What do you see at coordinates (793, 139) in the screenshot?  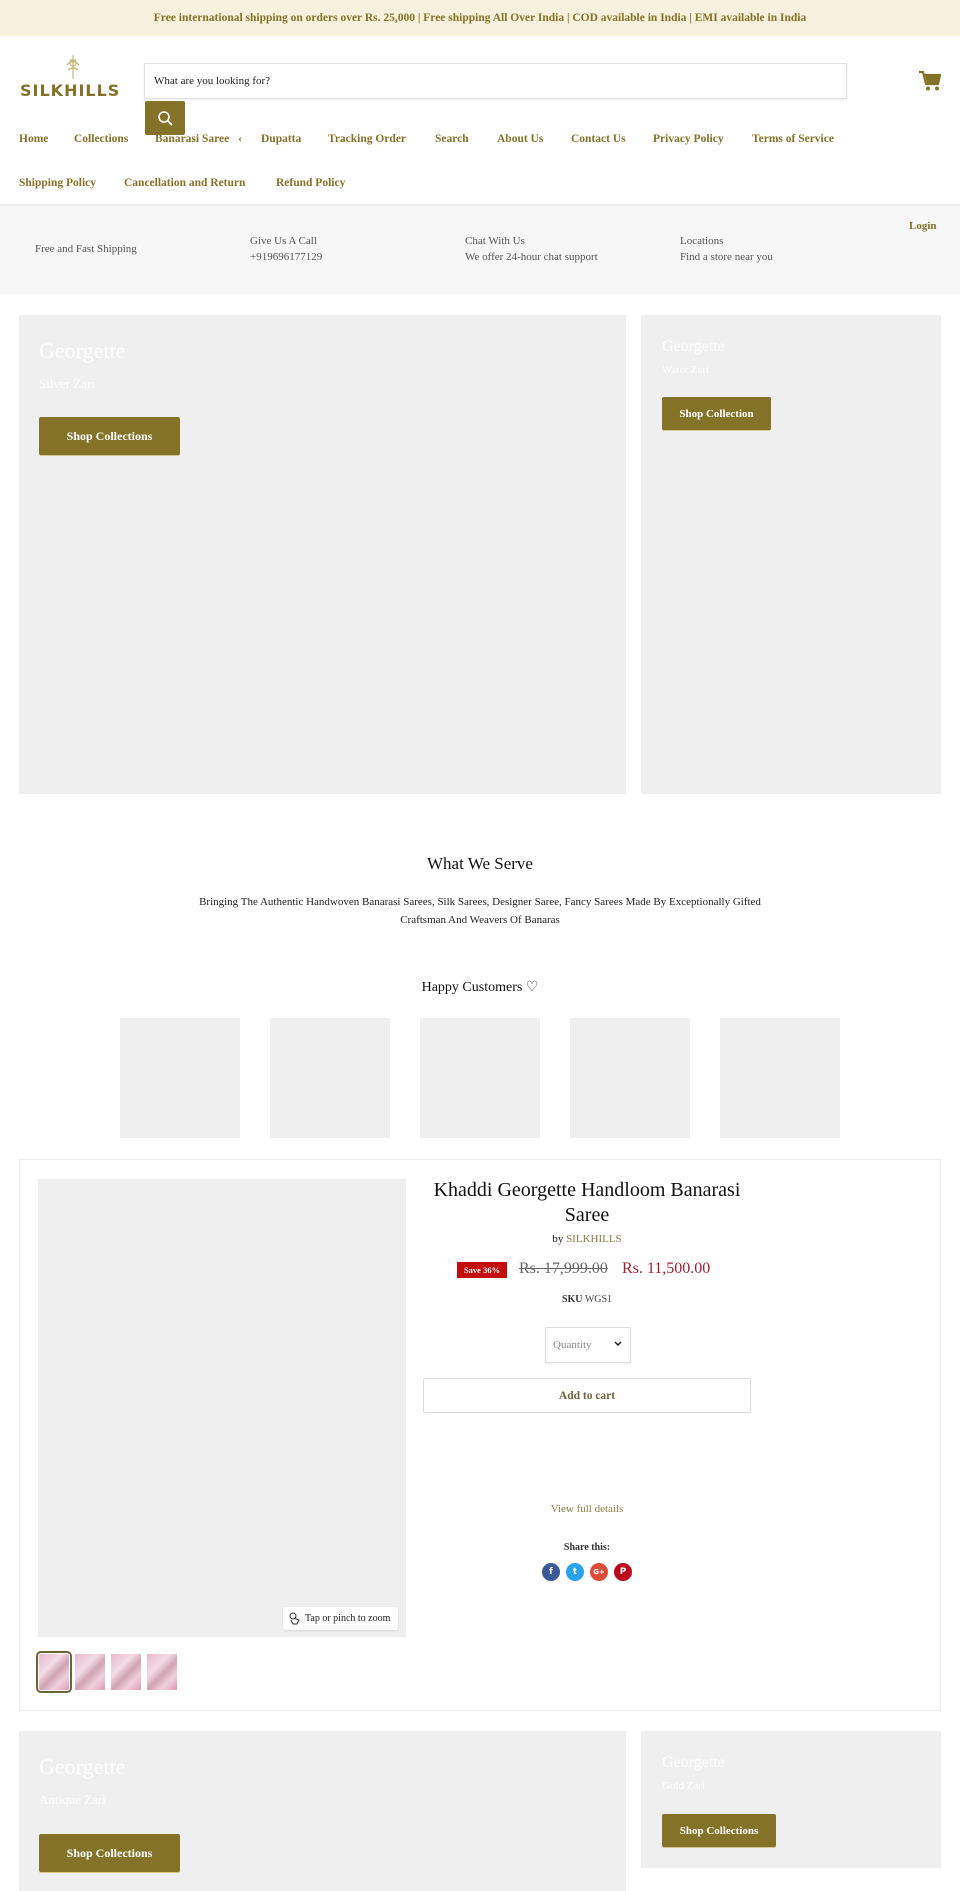 I see `nav-terms-of-service: Terms of Service` at bounding box center [793, 139].